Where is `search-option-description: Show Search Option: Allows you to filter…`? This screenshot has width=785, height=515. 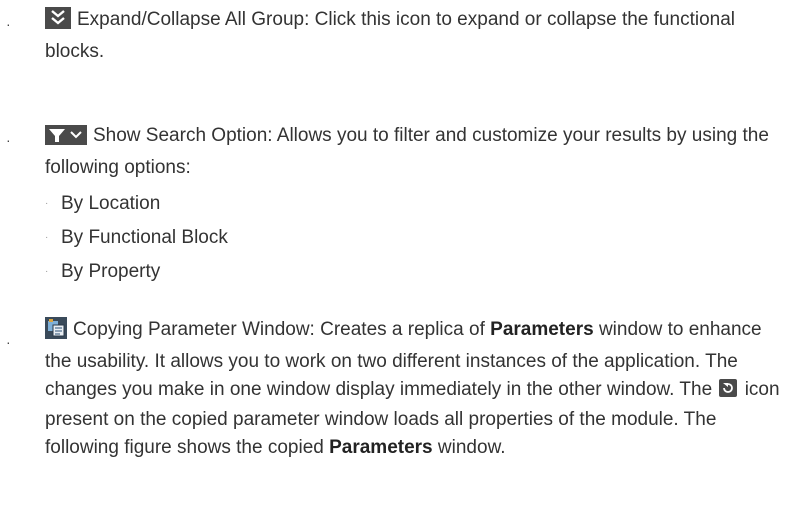
search-option-description: Show Search Option: Allows you to filter… is located at coordinates (407, 151).